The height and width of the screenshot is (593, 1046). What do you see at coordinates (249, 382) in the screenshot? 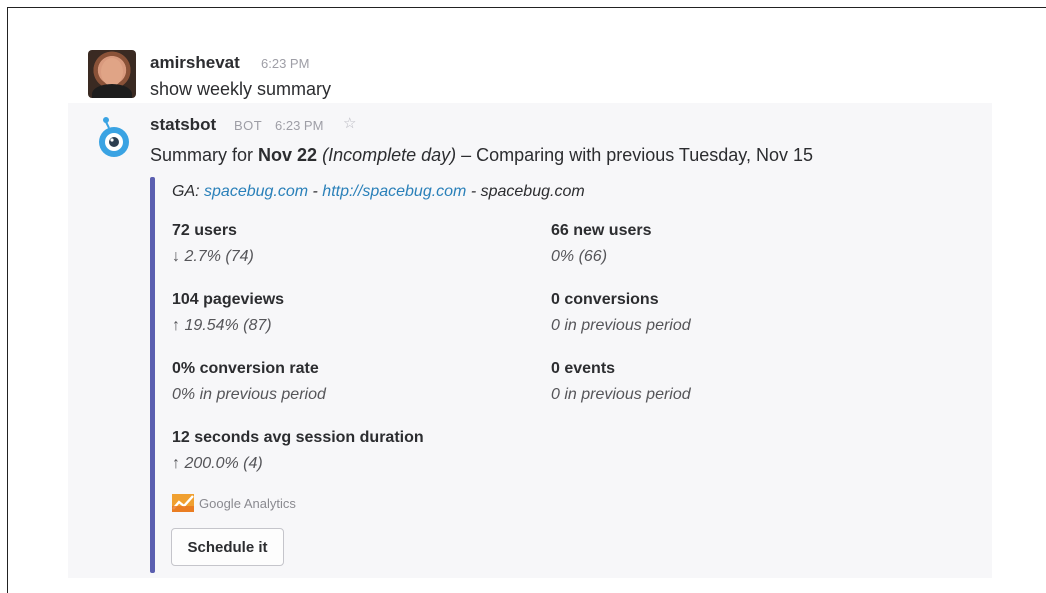
I see `field-conversion-rate: 0% conversion rate 0% in previous period` at bounding box center [249, 382].